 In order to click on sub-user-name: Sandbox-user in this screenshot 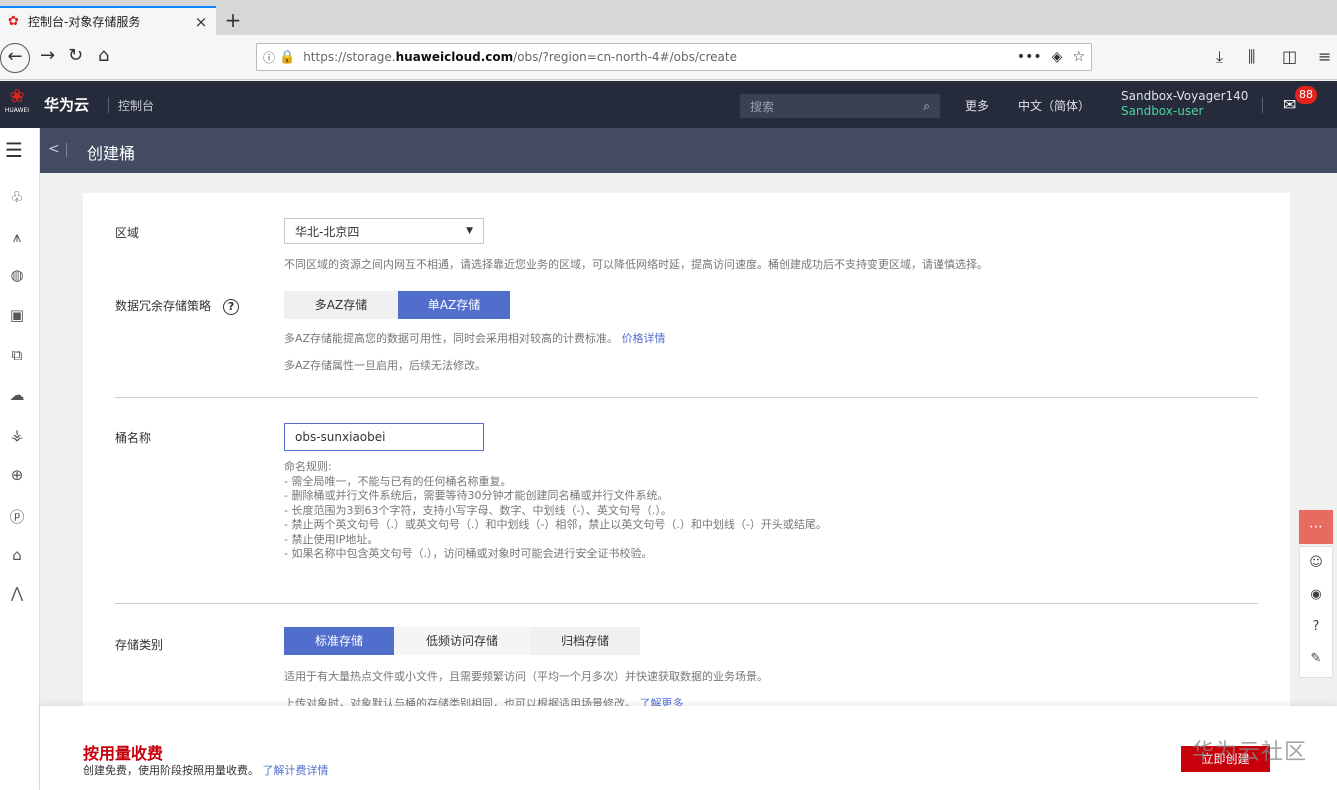, I will do `click(1162, 111)`.